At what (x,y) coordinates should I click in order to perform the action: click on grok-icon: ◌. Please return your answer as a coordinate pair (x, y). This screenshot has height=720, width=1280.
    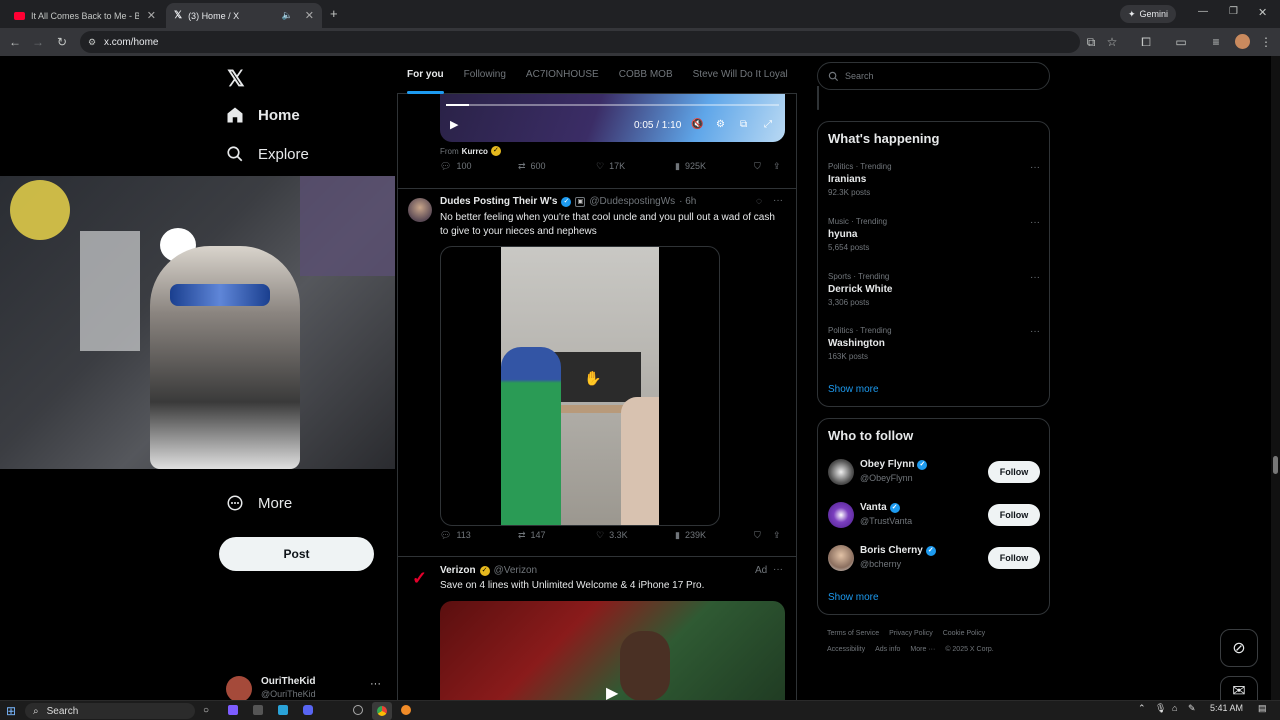
    Looking at the image, I should click on (759, 201).